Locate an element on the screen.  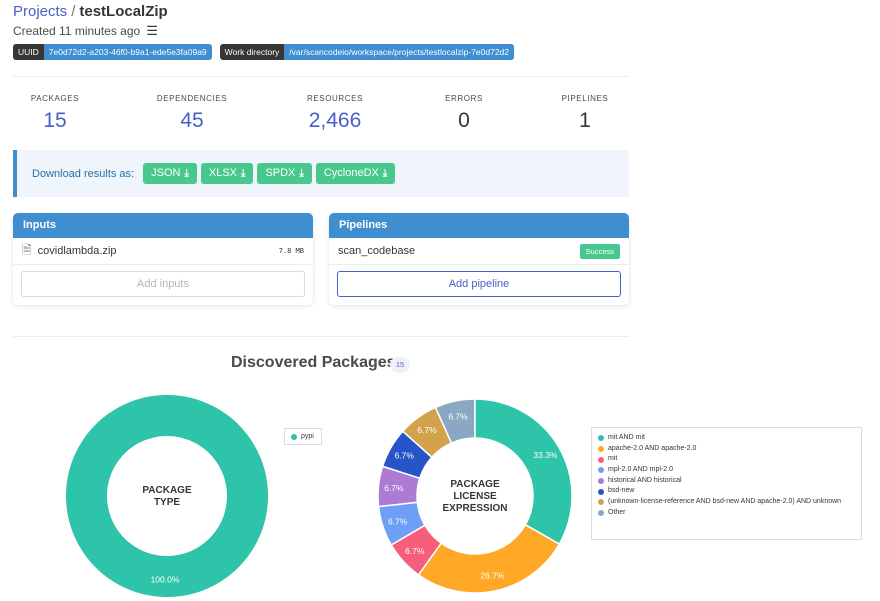
discovered-packages-count: 15 is located at coordinates (400, 365).